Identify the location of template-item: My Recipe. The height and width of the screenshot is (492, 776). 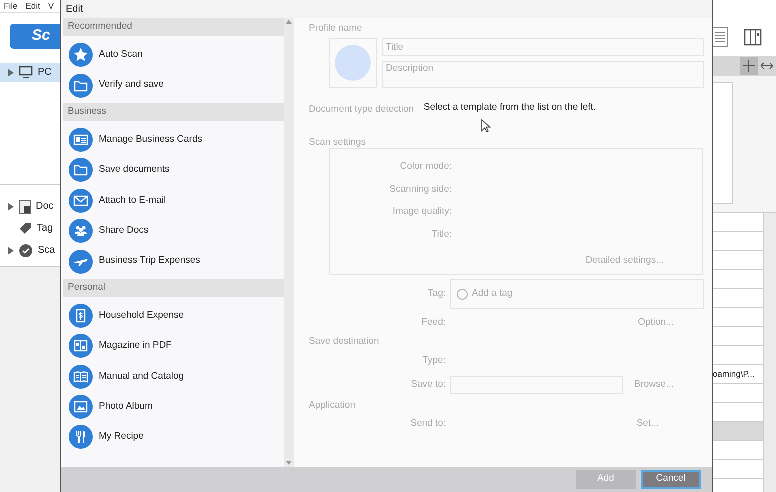
(173, 437).